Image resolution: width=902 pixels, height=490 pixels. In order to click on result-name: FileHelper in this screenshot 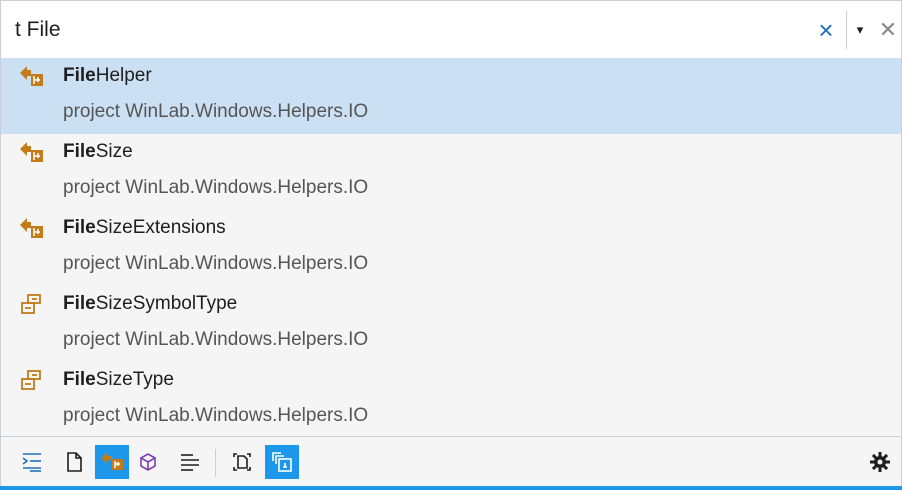, I will do `click(107, 76)`.